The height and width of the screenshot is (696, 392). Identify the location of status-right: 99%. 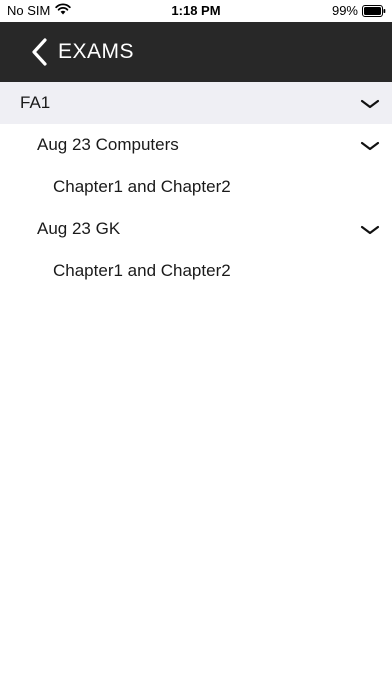
(358, 10).